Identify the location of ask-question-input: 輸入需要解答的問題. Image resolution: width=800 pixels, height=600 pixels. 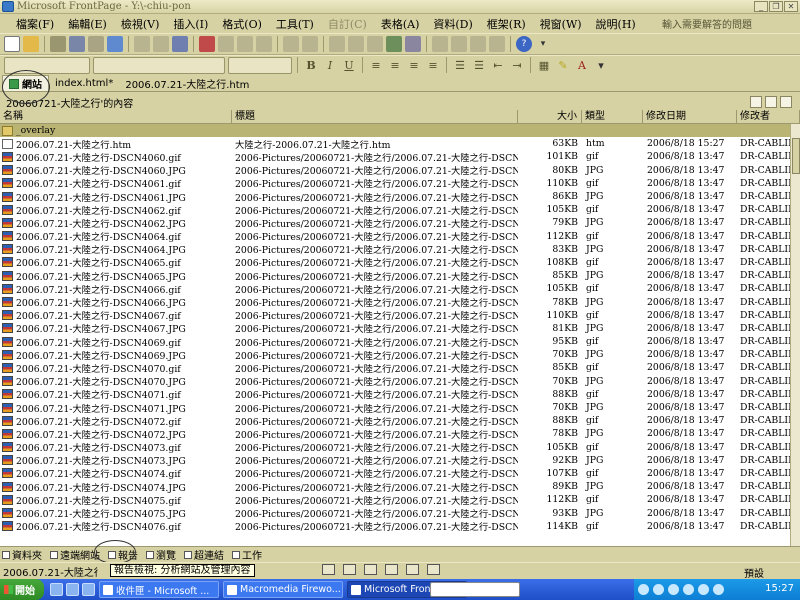
(725, 23).